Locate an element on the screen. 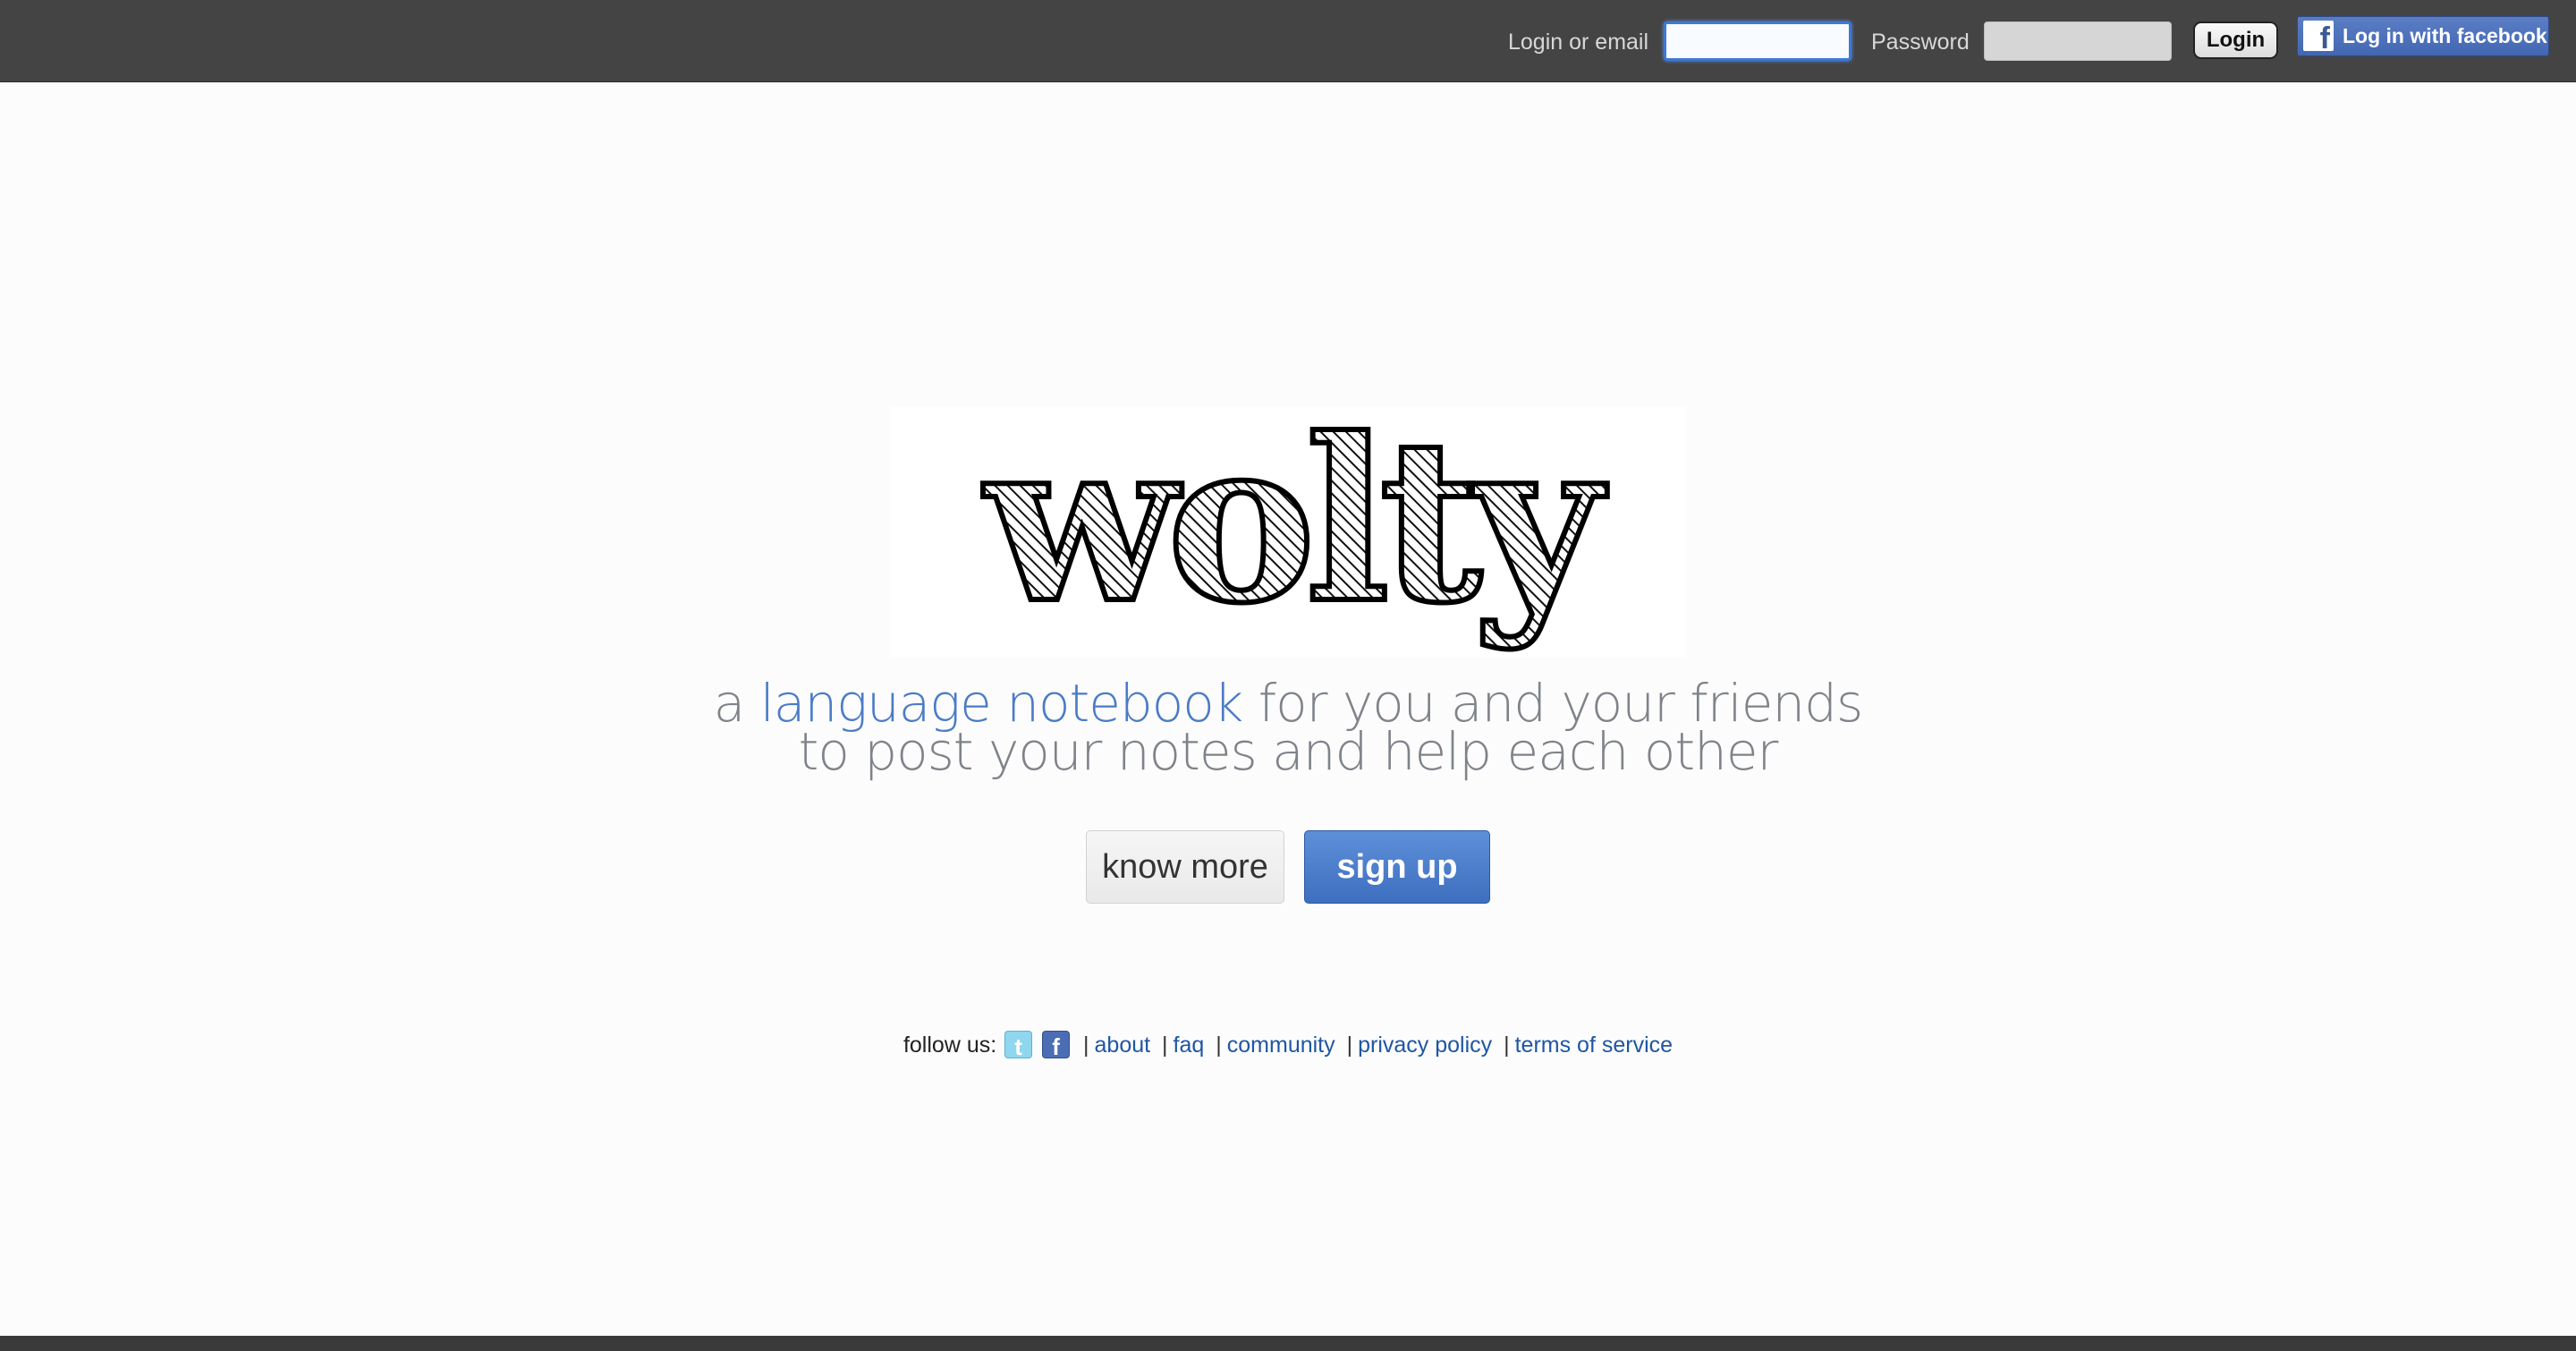 This screenshot has height=1351, width=2576. password-label: Password is located at coordinates (1920, 43).